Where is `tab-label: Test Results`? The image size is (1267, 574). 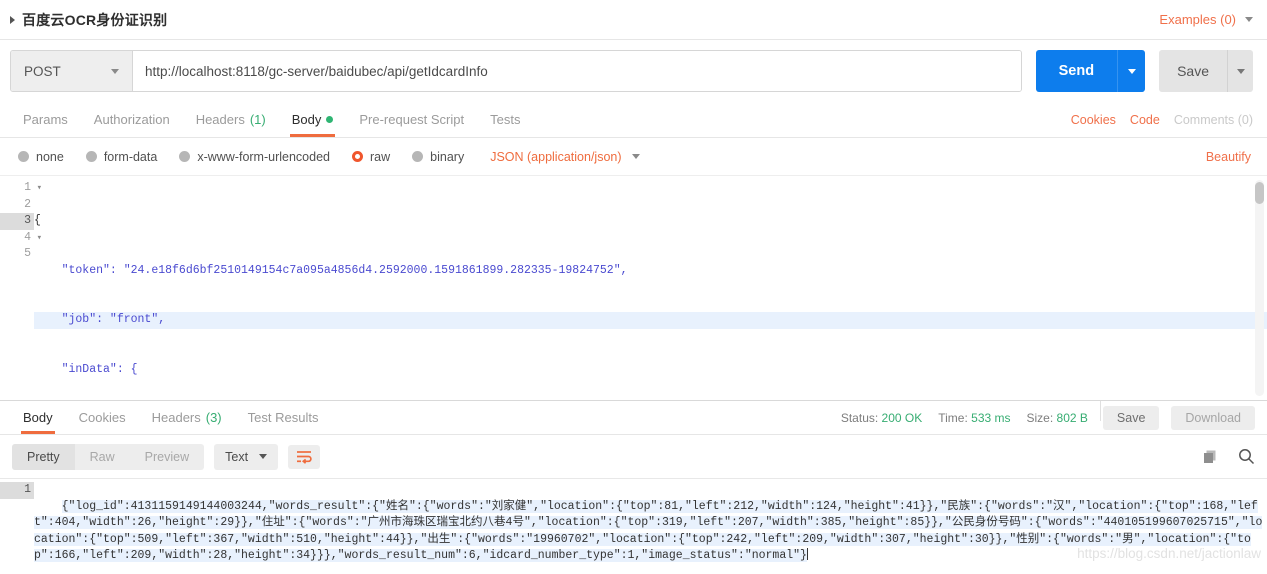
tab-label: Test Results is located at coordinates (283, 417).